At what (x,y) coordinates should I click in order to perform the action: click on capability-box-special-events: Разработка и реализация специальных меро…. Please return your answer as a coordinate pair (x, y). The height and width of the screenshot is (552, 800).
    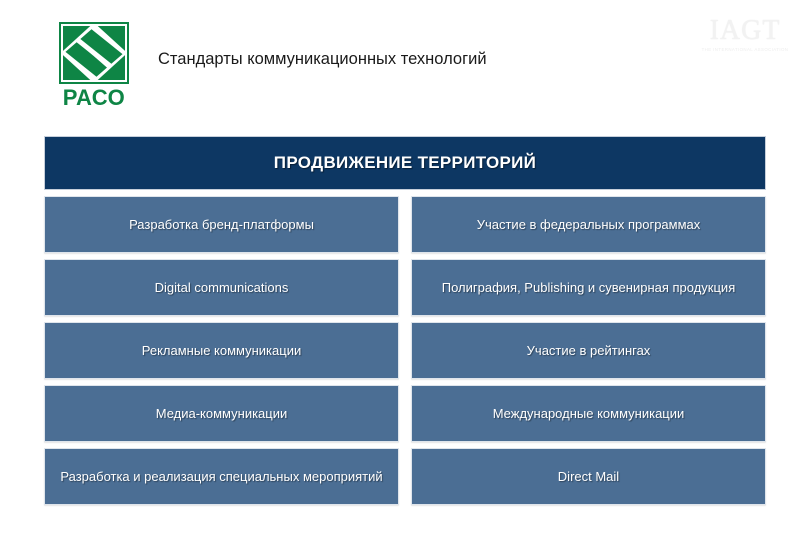
    Looking at the image, I should click on (221, 476).